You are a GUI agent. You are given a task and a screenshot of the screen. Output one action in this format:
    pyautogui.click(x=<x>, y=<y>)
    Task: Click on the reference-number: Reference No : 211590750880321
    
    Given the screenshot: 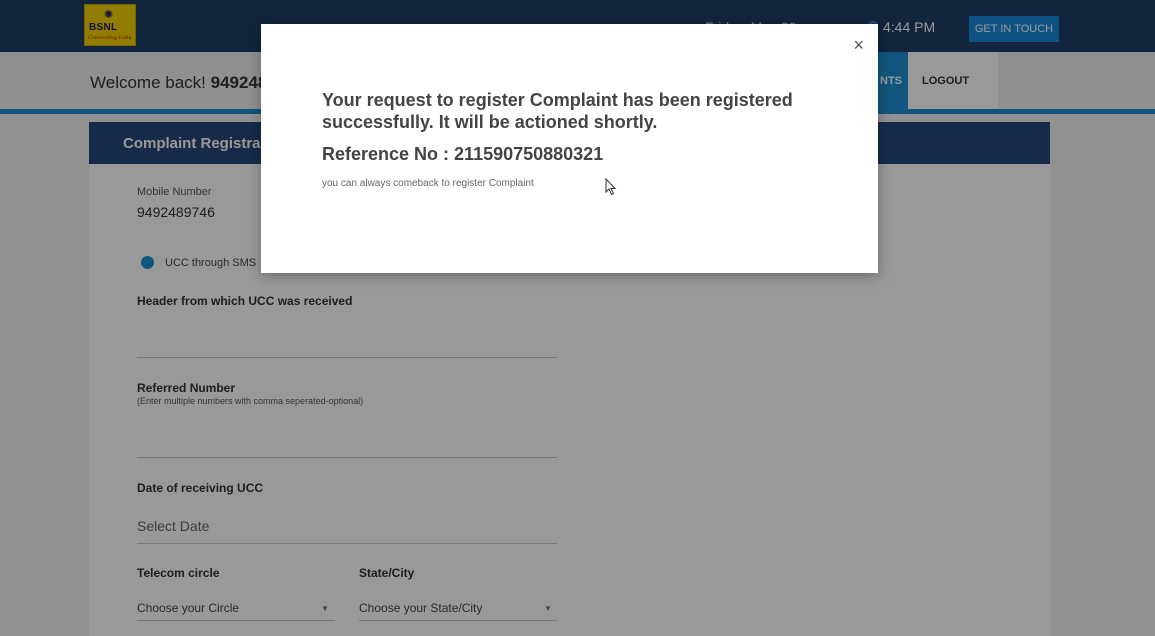 What is the action you would take?
    pyautogui.click(x=463, y=154)
    